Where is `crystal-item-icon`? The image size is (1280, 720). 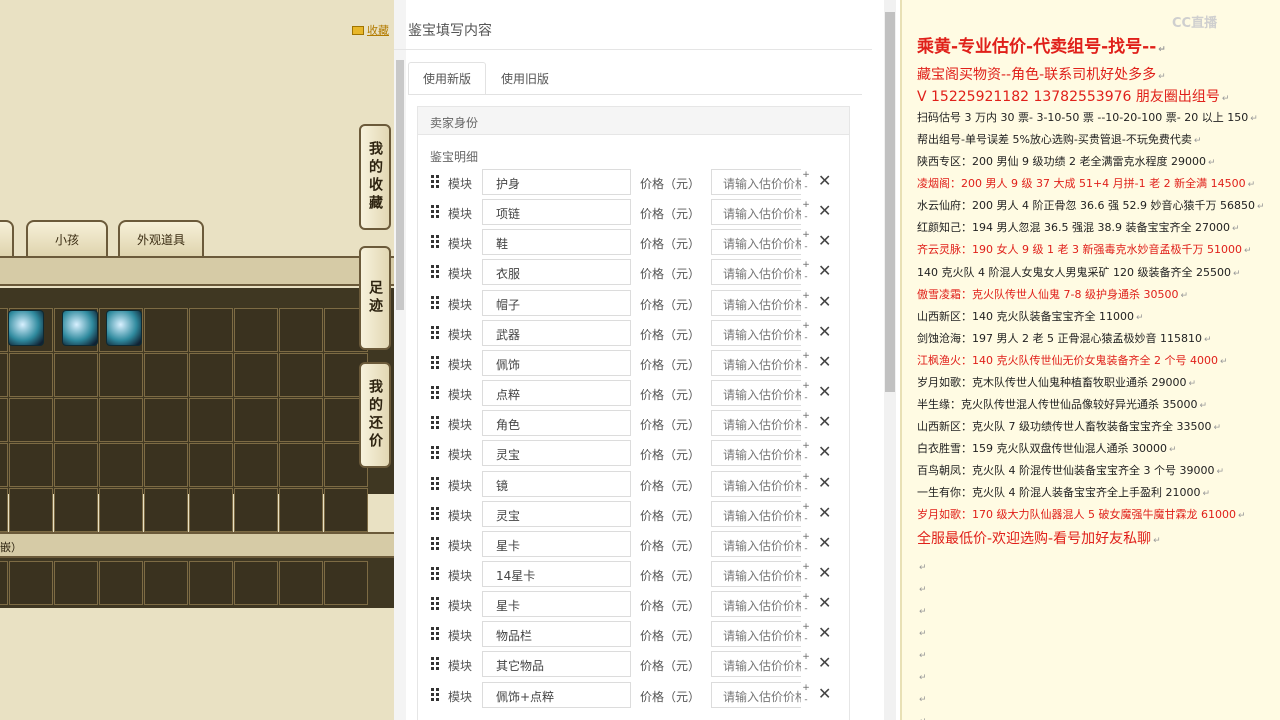
crystal-item-icon is located at coordinates (80, 328).